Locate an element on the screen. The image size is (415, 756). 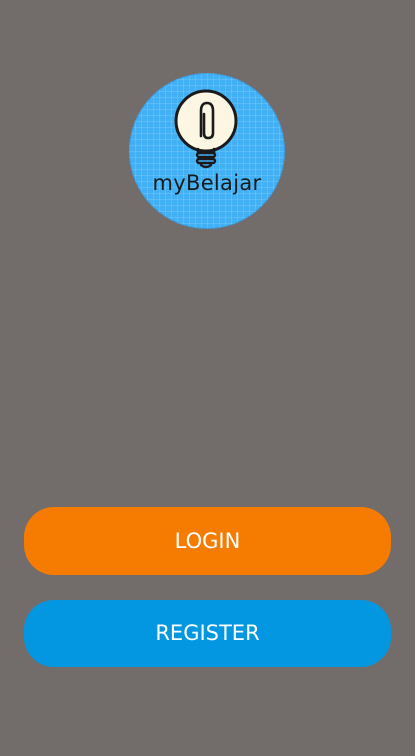
app-logo: myBelajar is located at coordinates (207, 151).